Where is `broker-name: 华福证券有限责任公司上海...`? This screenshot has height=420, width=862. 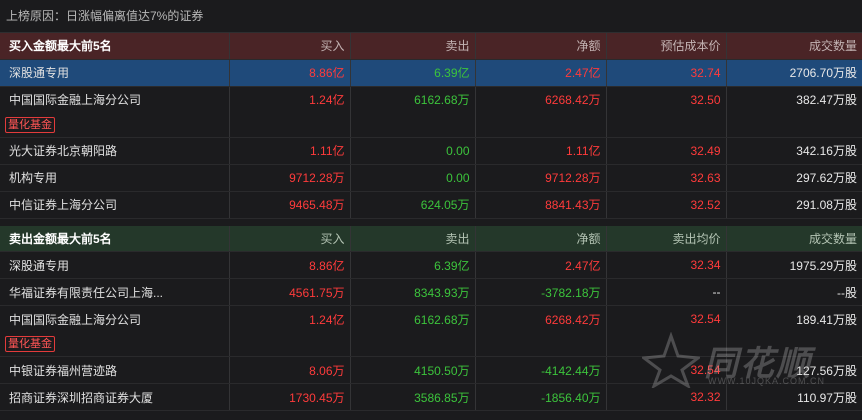 broker-name: 华福证券有限责任公司上海... is located at coordinates (115, 292).